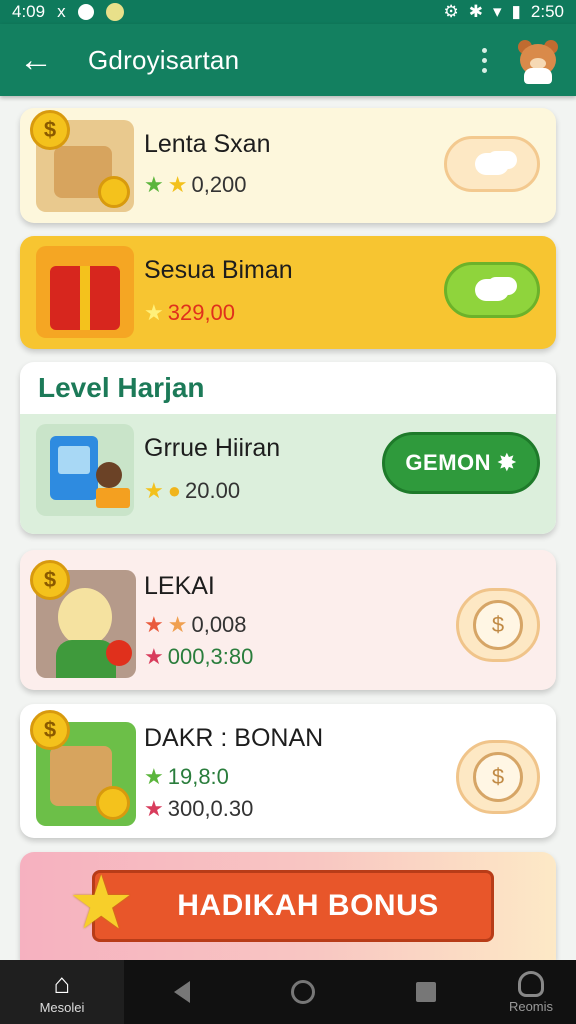  Describe the element at coordinates (212, 448) in the screenshot. I see `card-title: Grrue Hiiran` at that location.